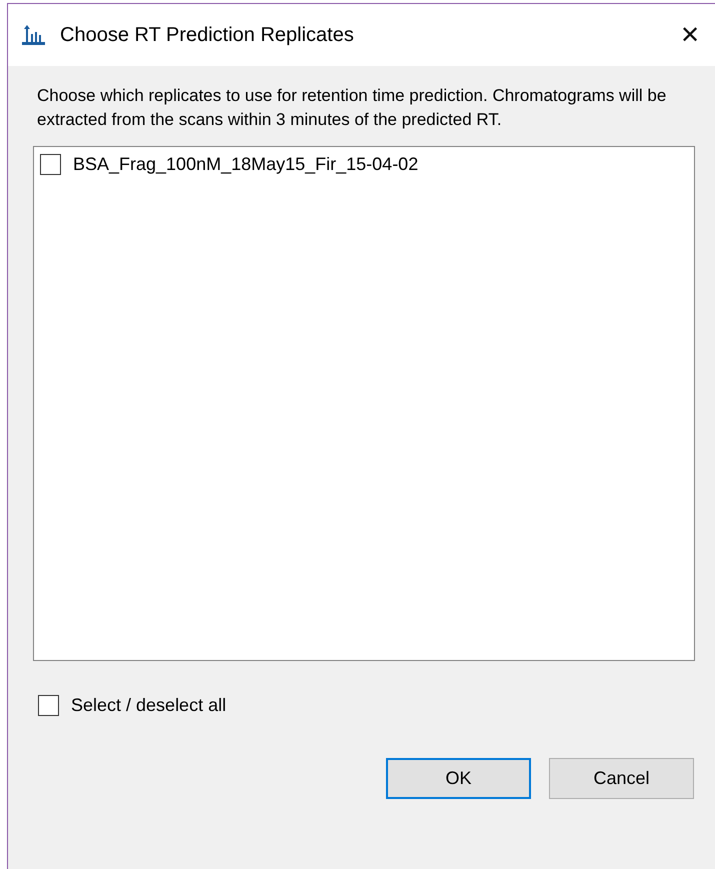  Describe the element at coordinates (35, 35) in the screenshot. I see `chart-peaks-icon` at that location.